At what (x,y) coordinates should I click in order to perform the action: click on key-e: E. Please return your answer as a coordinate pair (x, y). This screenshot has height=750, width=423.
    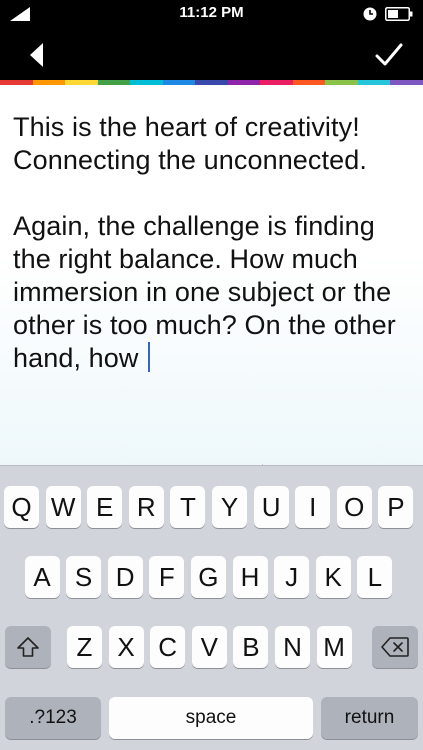
    Looking at the image, I should click on (105, 507).